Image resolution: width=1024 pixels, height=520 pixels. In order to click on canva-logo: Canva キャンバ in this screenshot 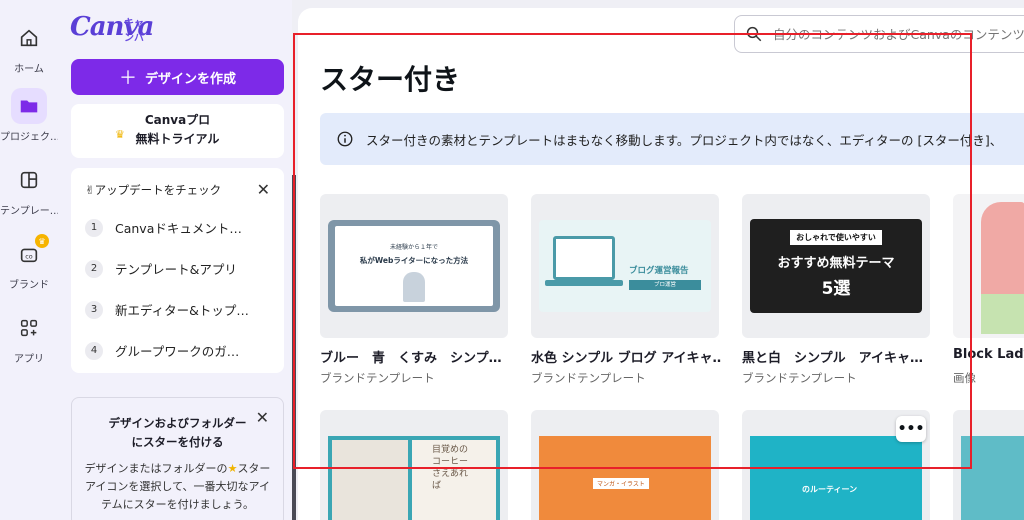, I will do `click(112, 30)`.